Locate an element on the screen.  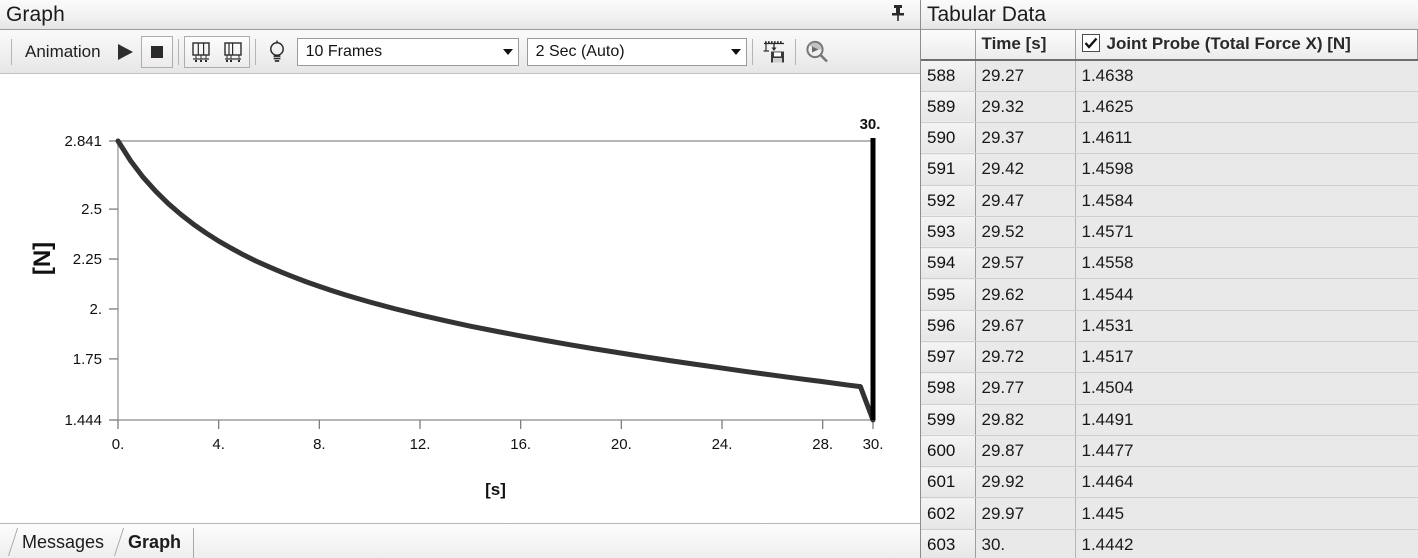
table-cell-value: 1.4531 is located at coordinates (1246, 326).